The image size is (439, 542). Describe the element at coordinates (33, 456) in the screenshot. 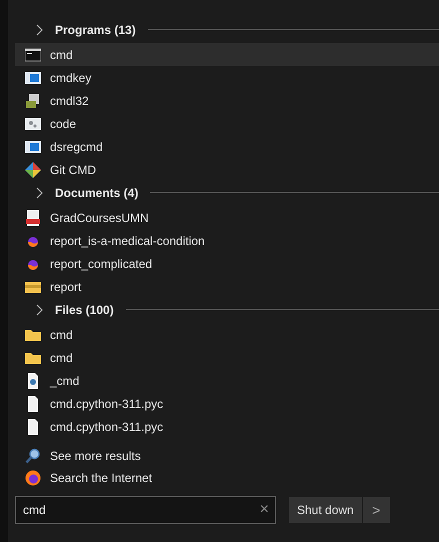

I see `search-icon` at that location.